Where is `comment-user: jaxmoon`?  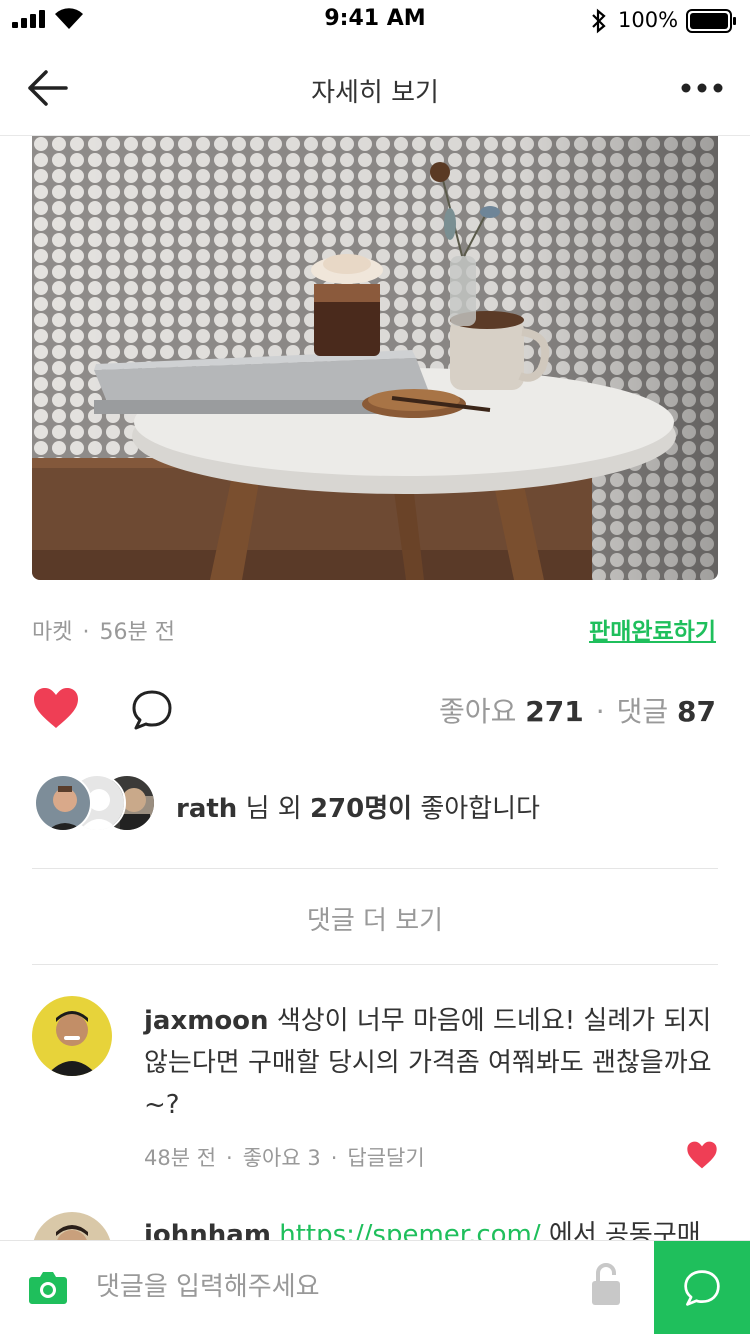
comment-user: jaxmoon is located at coordinates (206, 1021).